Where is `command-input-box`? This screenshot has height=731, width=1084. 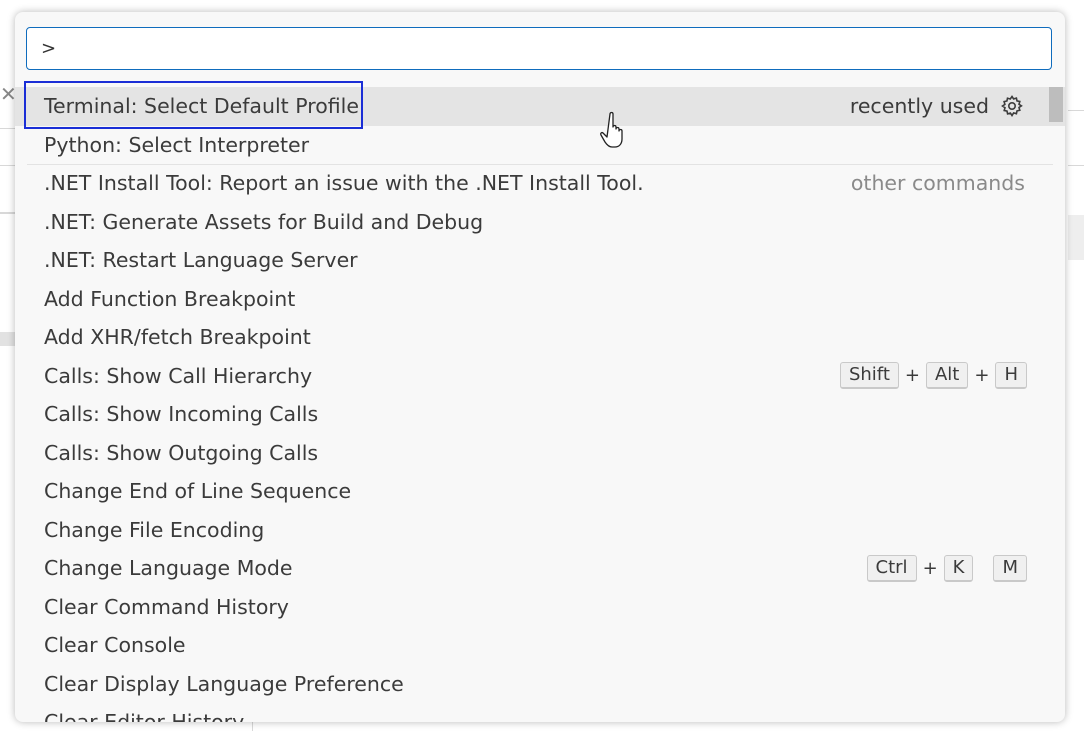 command-input-box is located at coordinates (539, 48).